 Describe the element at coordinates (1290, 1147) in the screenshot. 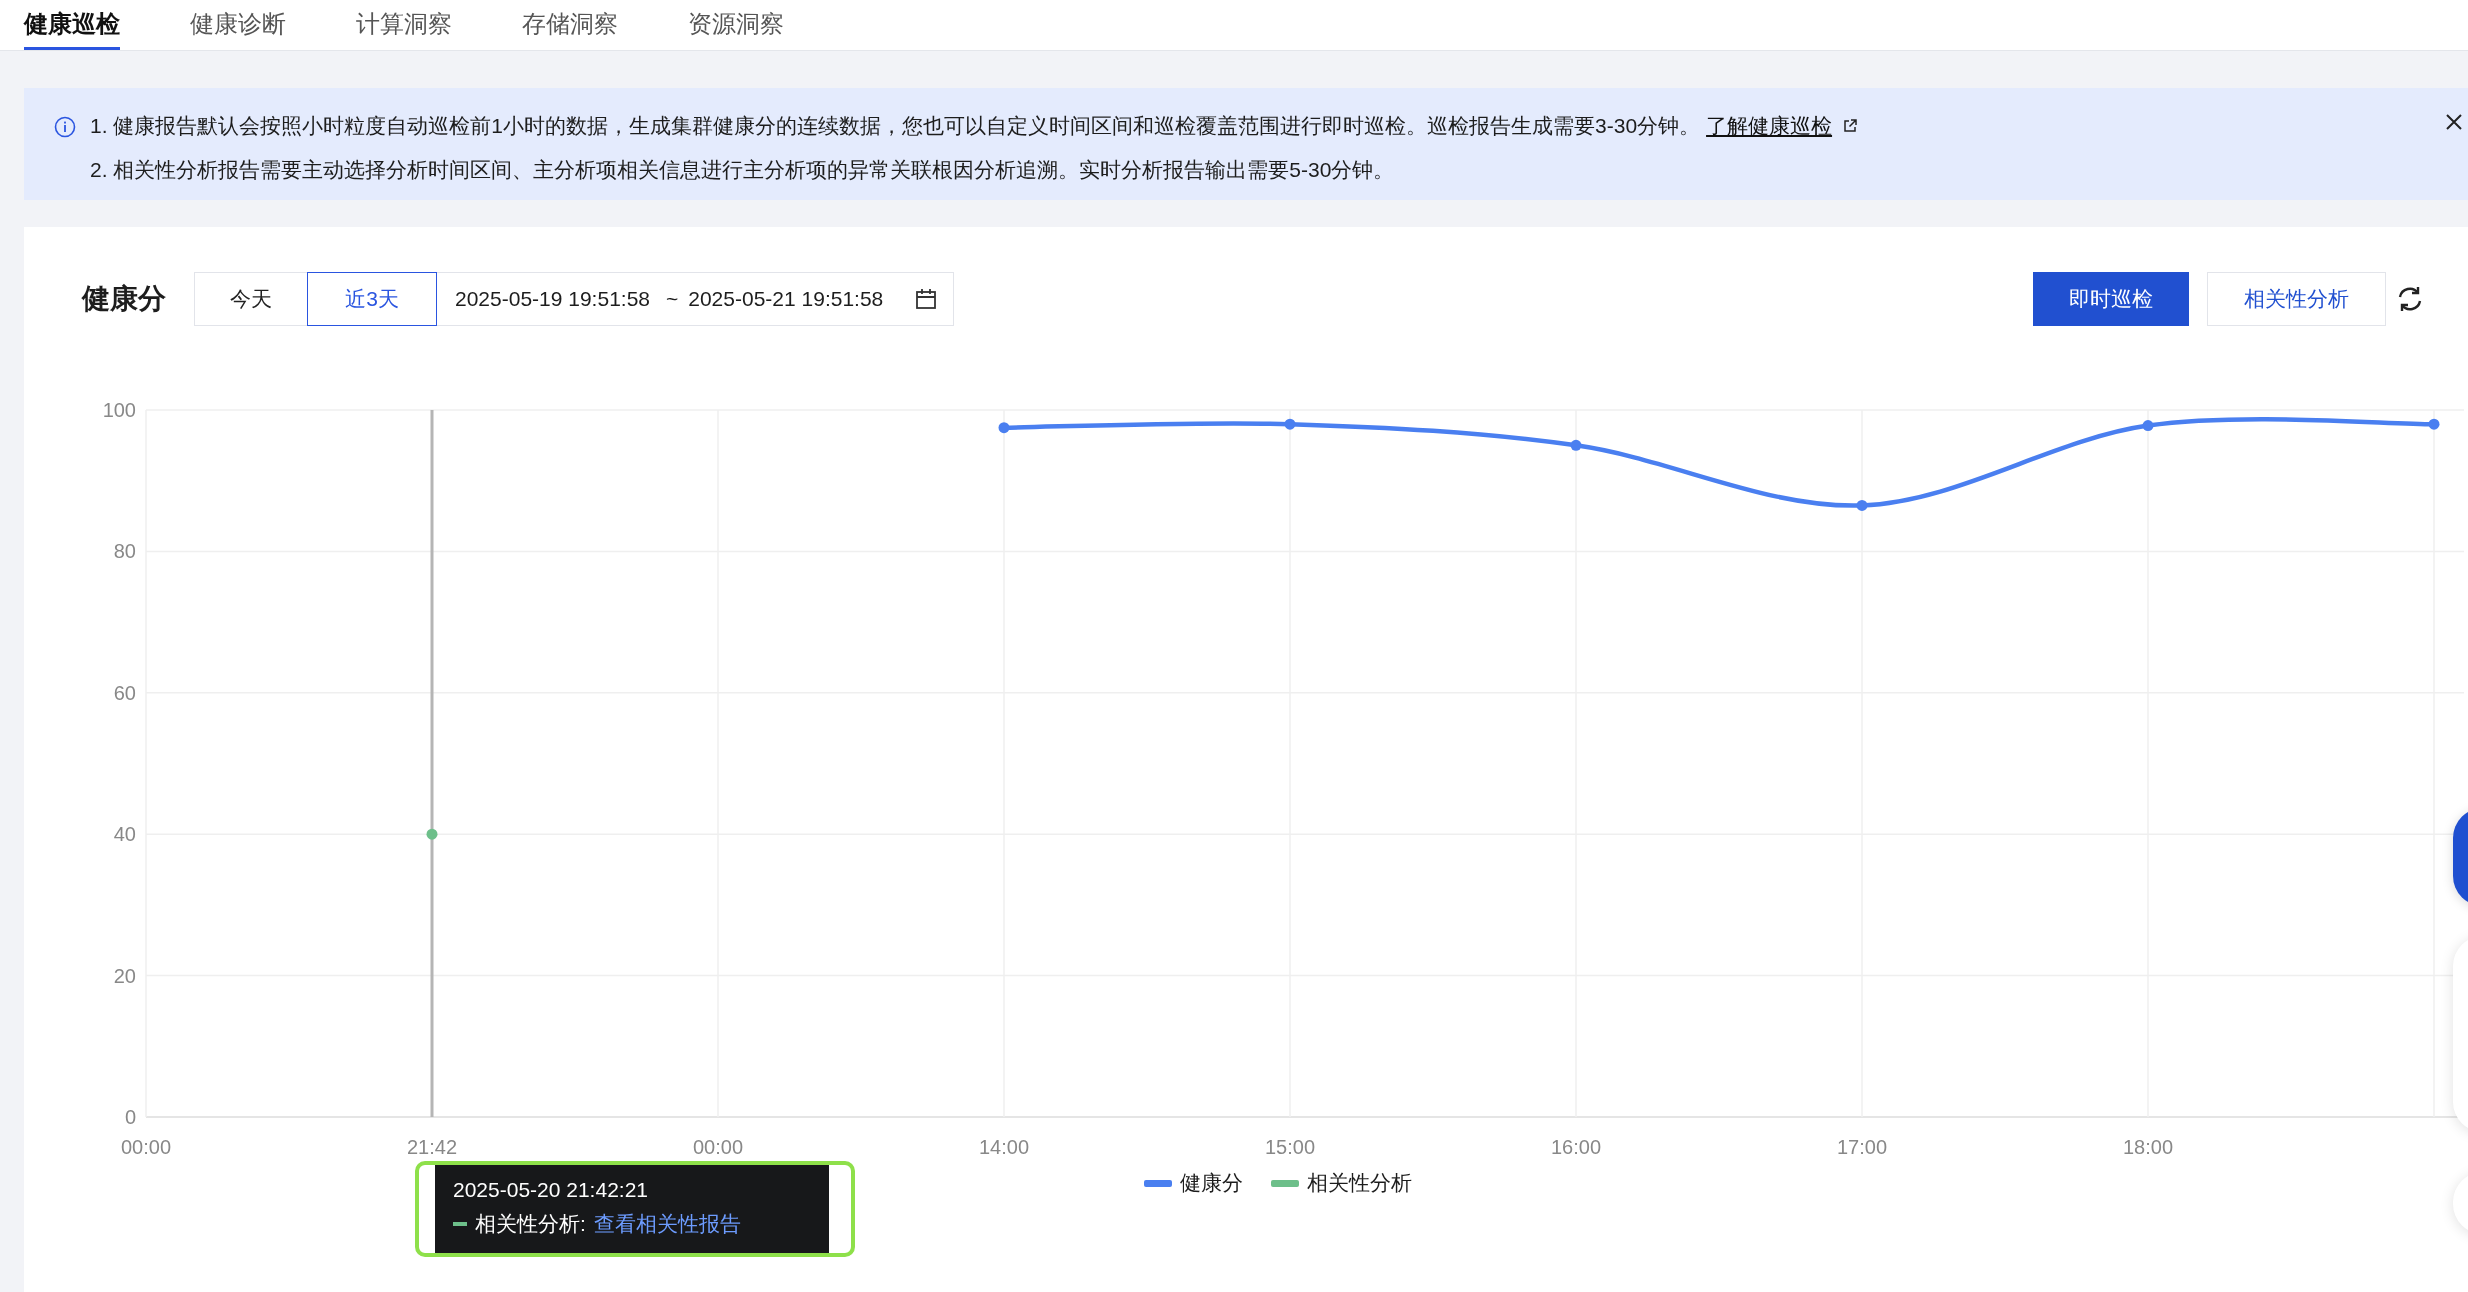

I see `x-axis-label: 15:00` at that location.